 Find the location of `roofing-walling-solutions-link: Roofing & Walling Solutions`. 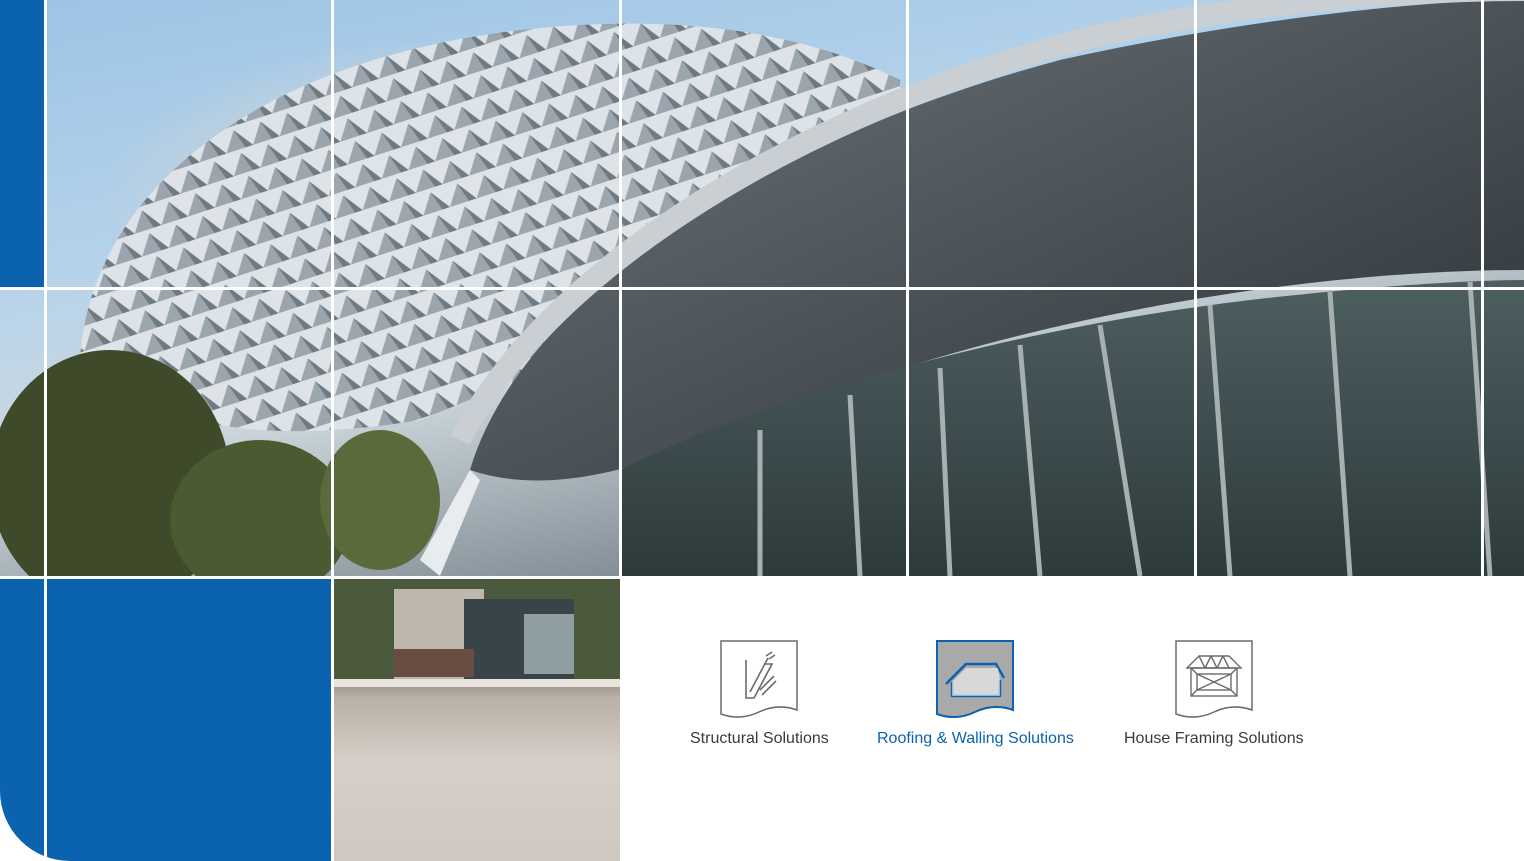

roofing-walling-solutions-link: Roofing & Walling Solutions is located at coordinates (975, 694).